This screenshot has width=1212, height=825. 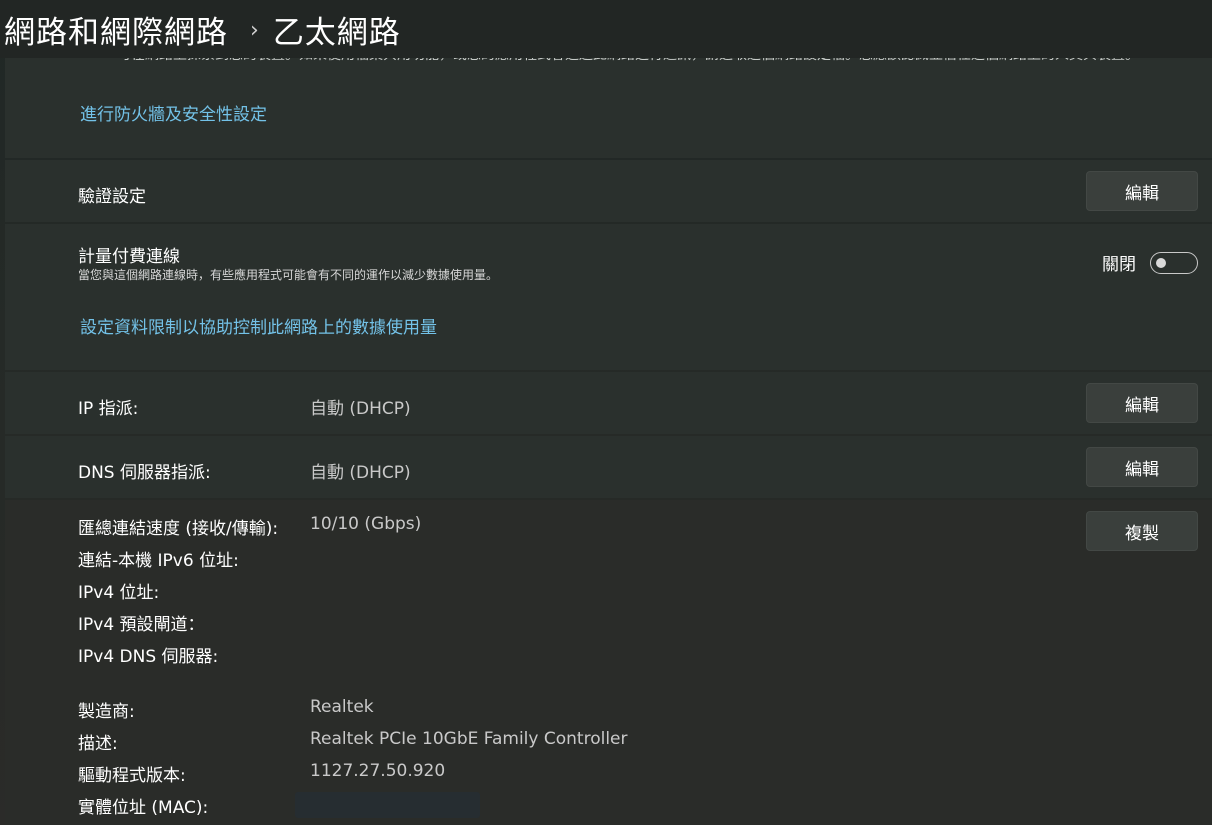 I want to click on firewall-settings-link: 進行防火牆及安全性設定, so click(x=173, y=112).